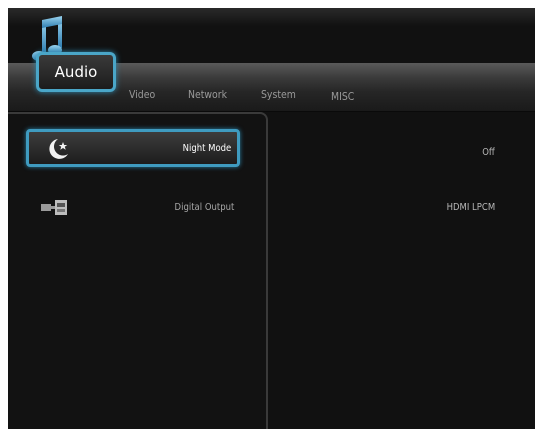  Describe the element at coordinates (76, 72) in the screenshot. I see `tab-audio: Audio` at that location.